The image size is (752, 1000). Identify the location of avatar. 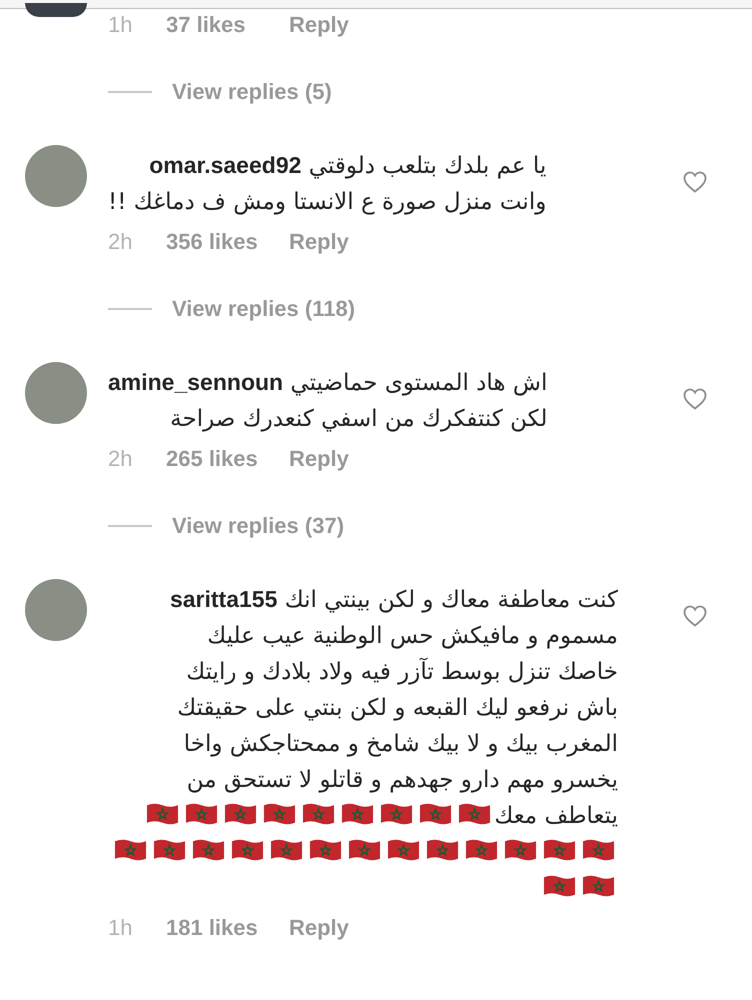
(56, 10).